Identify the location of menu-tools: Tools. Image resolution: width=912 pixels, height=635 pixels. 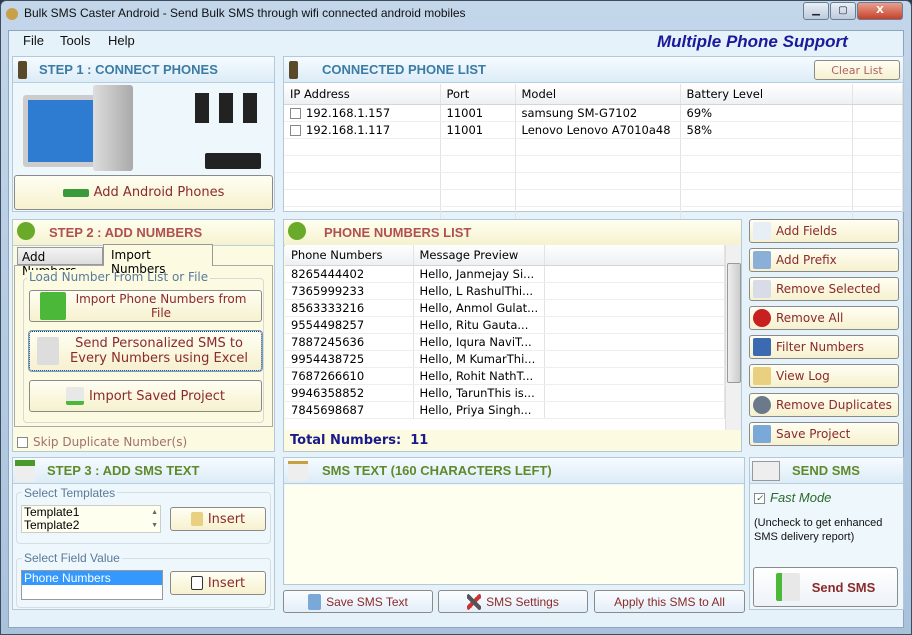
(75, 40).